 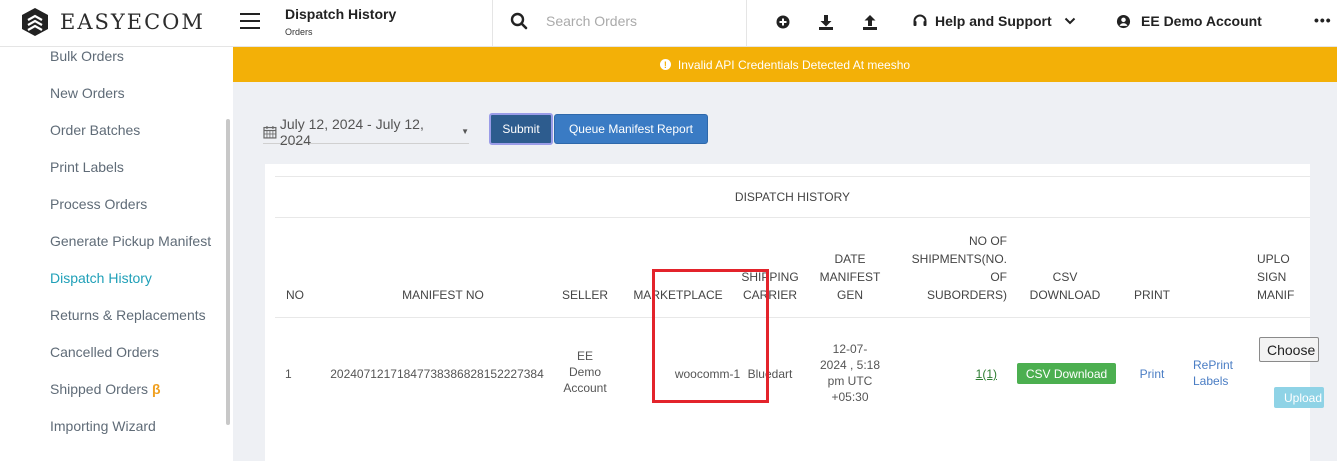 I want to click on print-link: Print, so click(x=1152, y=374).